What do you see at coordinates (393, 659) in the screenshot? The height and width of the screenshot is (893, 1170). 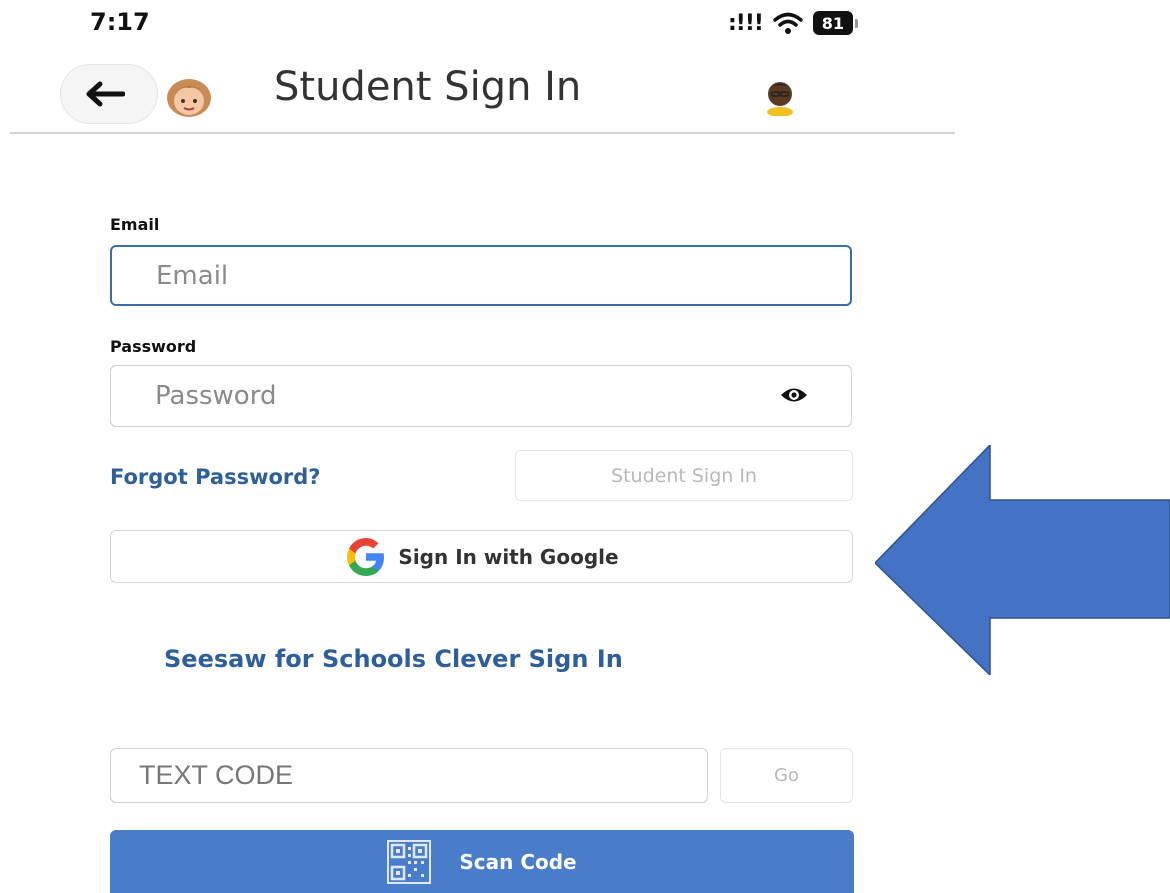 I see `clever-sign-in-link: Seesaw for Schools Clever Sign In` at bounding box center [393, 659].